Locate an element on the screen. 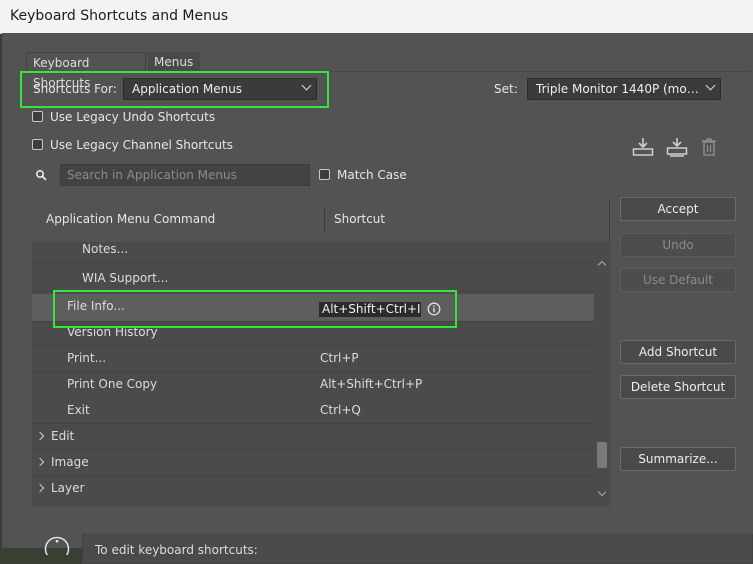 The image size is (753, 564). legacy-undo-label: Use Legacy Undo Shortcuts is located at coordinates (133, 117).